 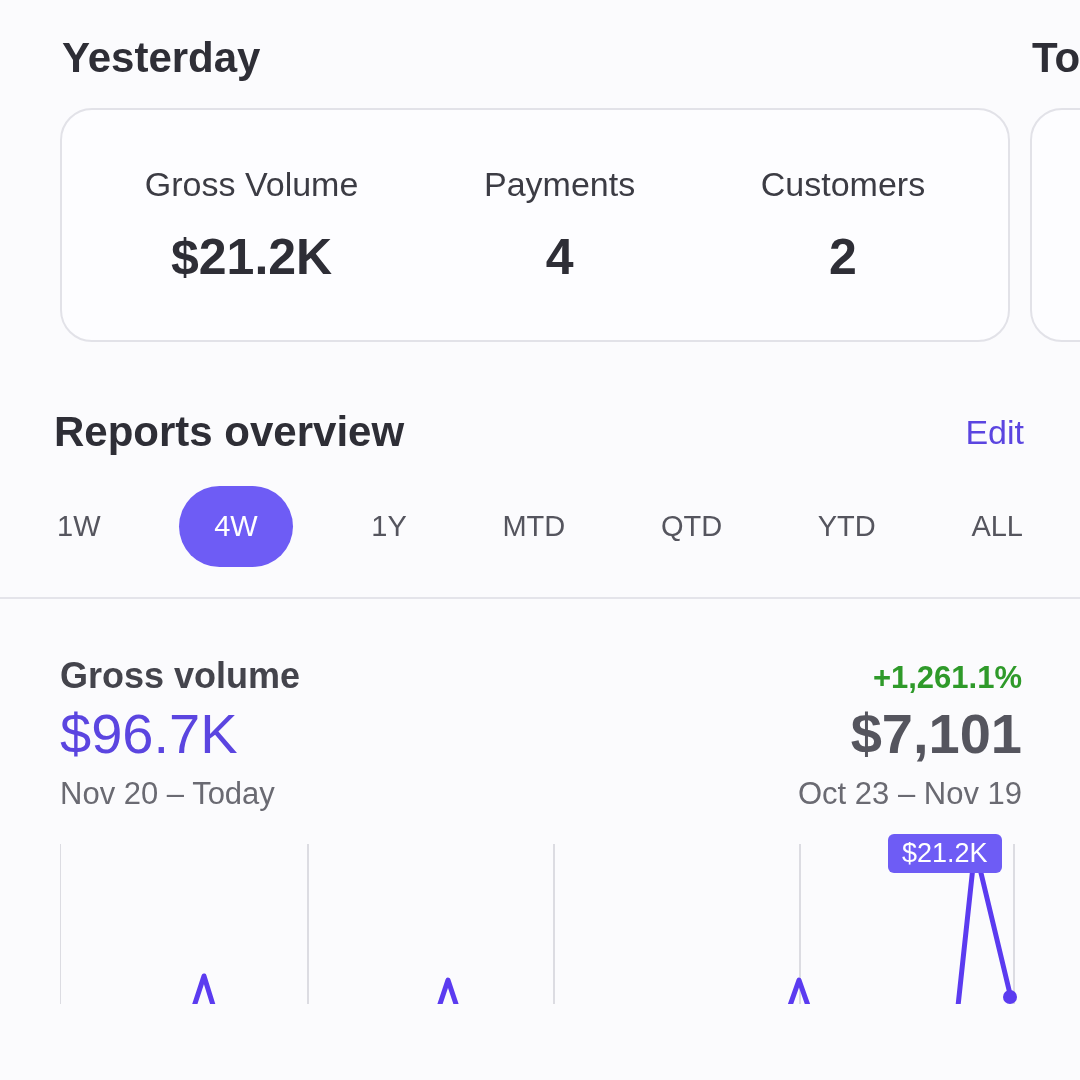 I want to click on period-tab: 4W, so click(x=236, y=526).